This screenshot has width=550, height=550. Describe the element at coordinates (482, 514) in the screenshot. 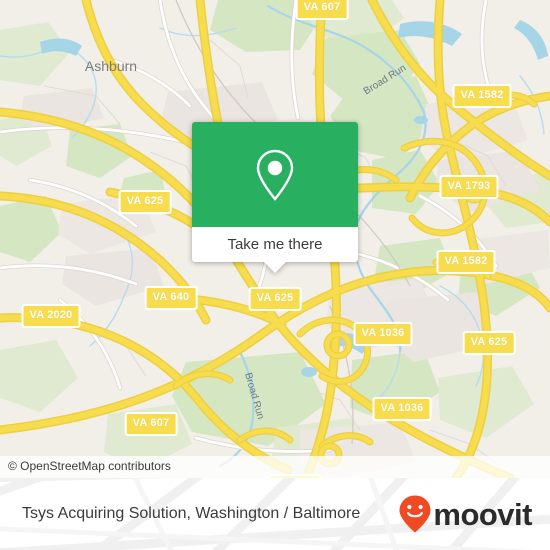

I see `moovit-wordmark: moovit` at that location.